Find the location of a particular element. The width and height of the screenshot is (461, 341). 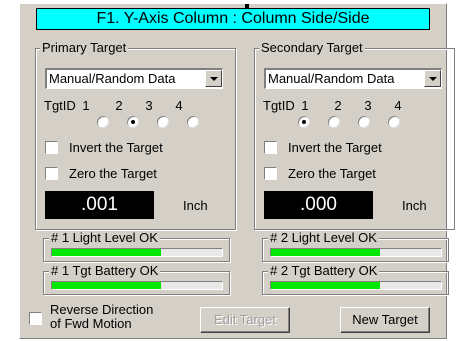

secondary-unit: Inch is located at coordinates (414, 205).